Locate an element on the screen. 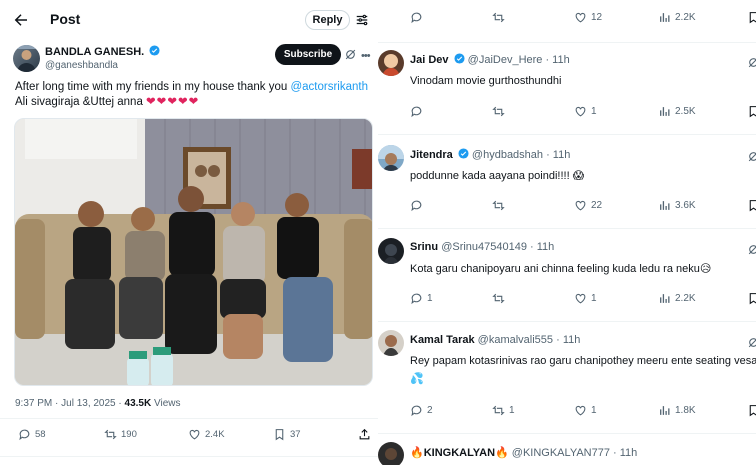  views-action: 2.5K is located at coordinates (677, 111).